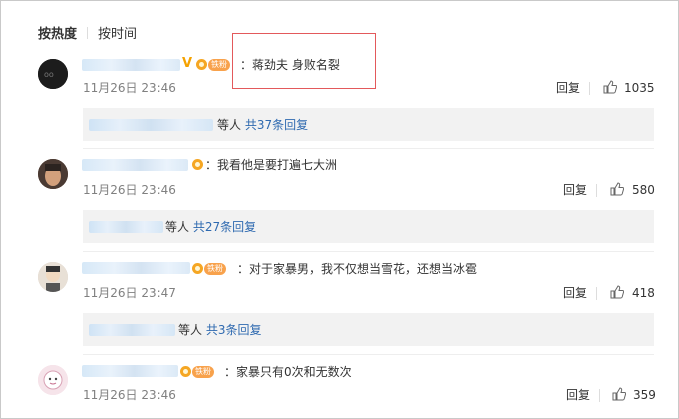 The height and width of the screenshot is (419, 679). I want to click on comment-text: ：对于家暴男，我不仅想当雪花，还想当冰雹, so click(357, 269).